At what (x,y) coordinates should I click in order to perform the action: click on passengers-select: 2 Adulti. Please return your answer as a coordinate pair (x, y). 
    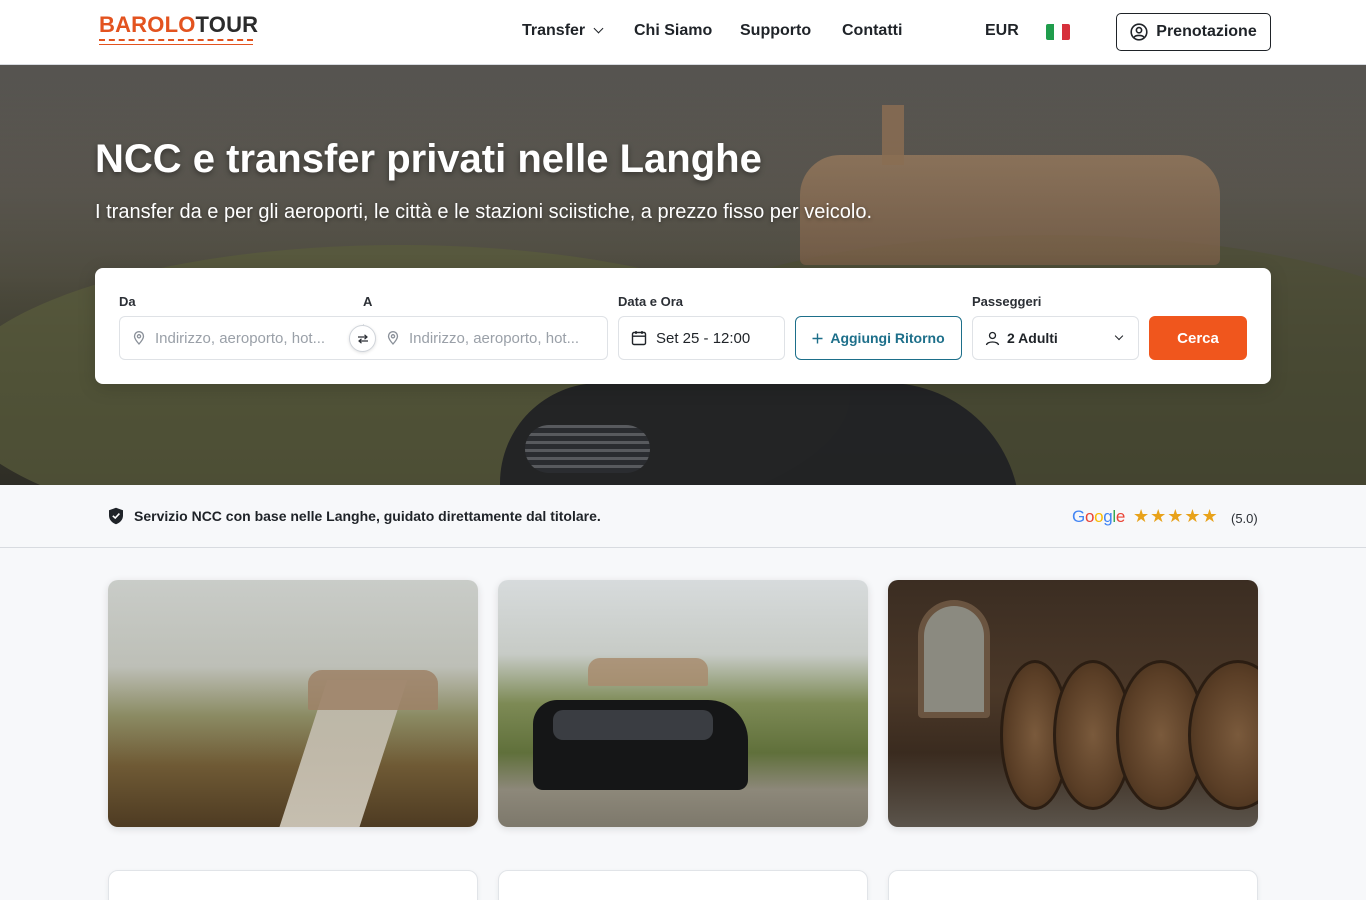
    Looking at the image, I should click on (1055, 338).